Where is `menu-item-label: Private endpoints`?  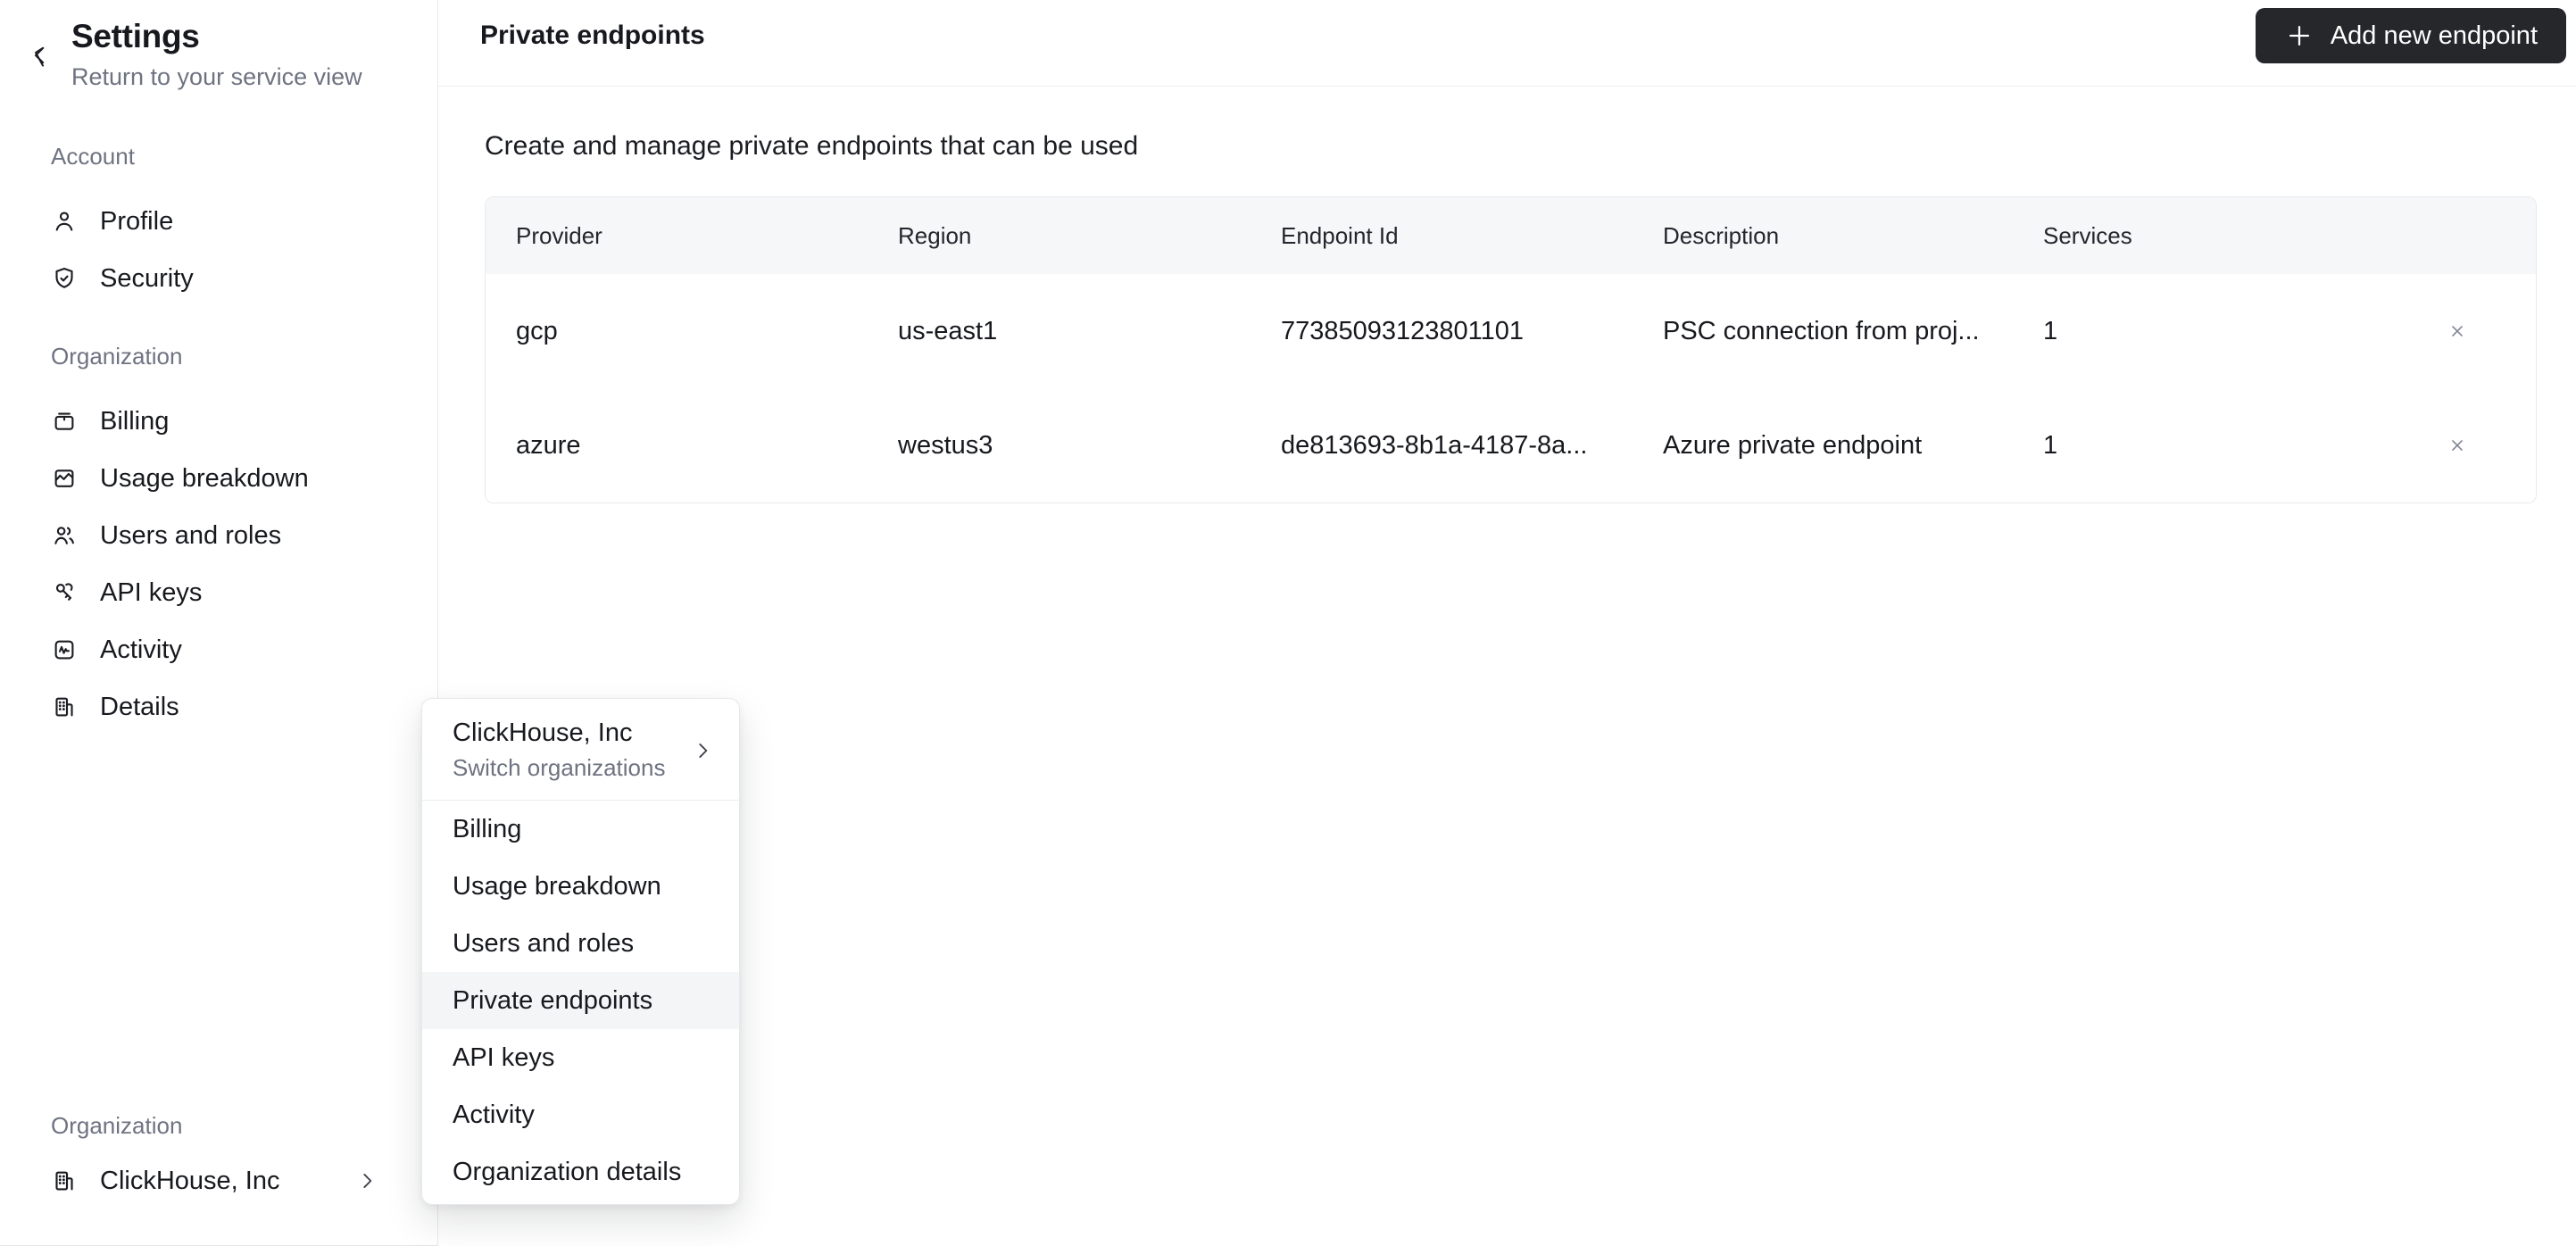
menu-item-label: Private endpoints is located at coordinates (553, 1000).